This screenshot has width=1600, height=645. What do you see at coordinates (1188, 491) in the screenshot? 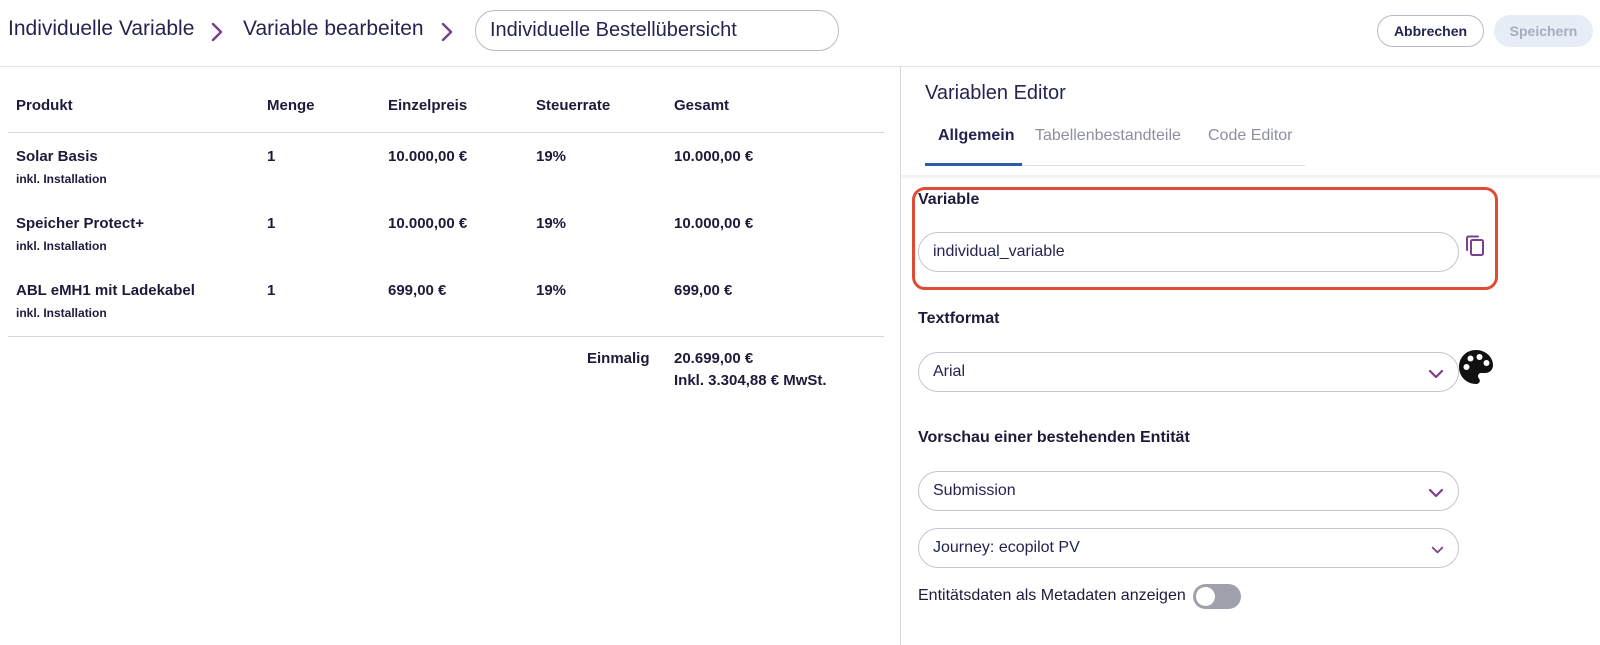
I see `entity-type-dropdown: Submission` at bounding box center [1188, 491].